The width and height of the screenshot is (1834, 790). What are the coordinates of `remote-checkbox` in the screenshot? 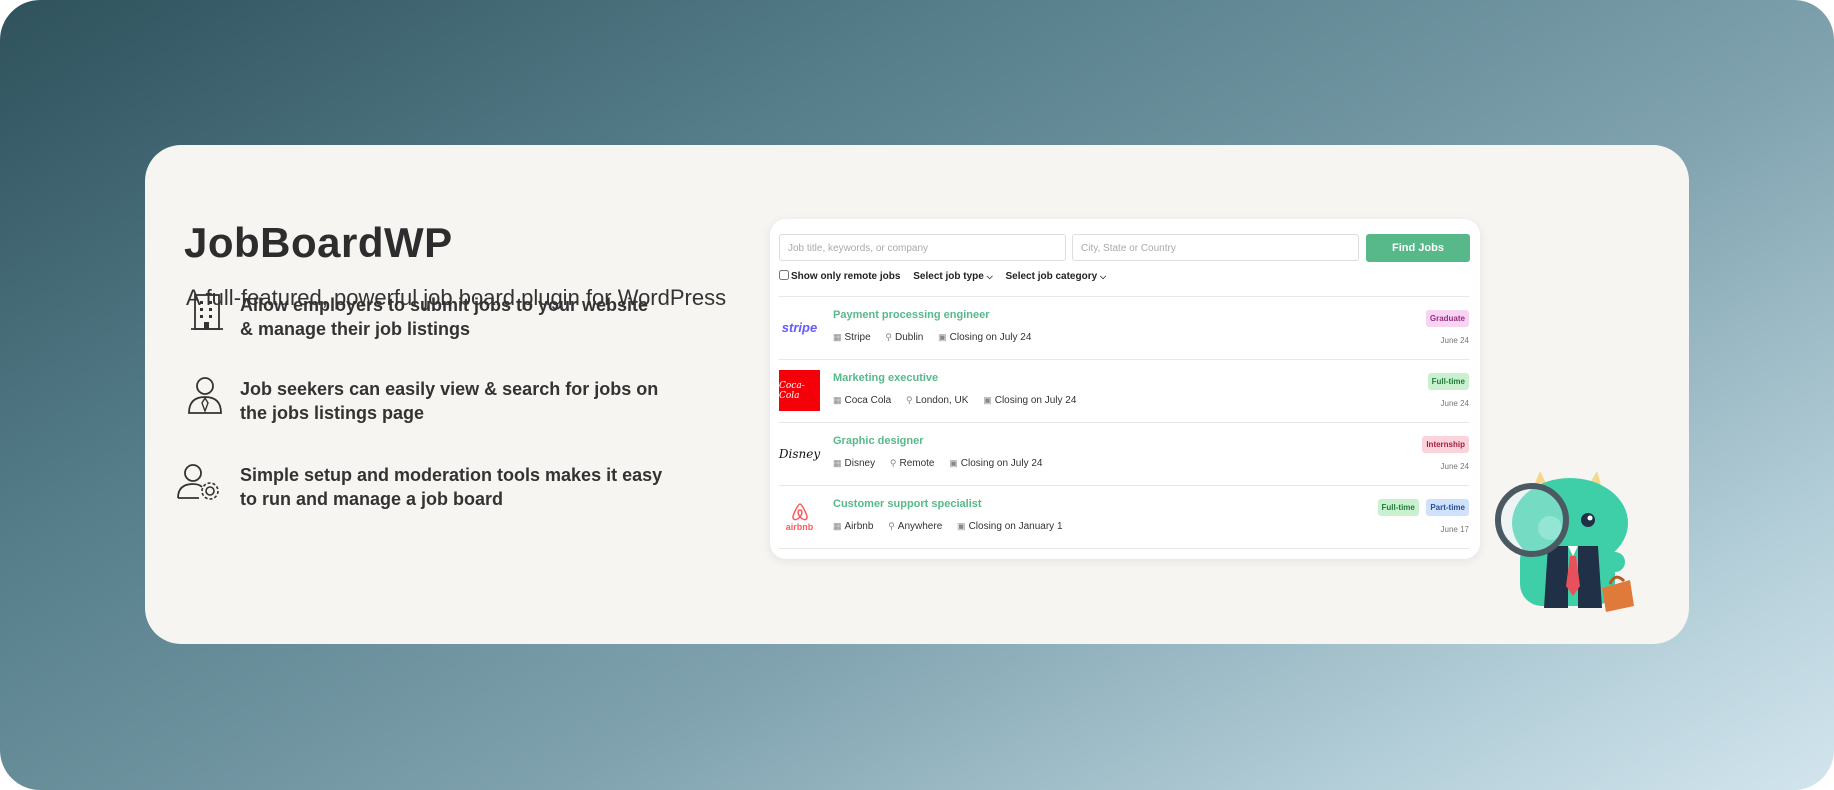 It's located at (784, 275).